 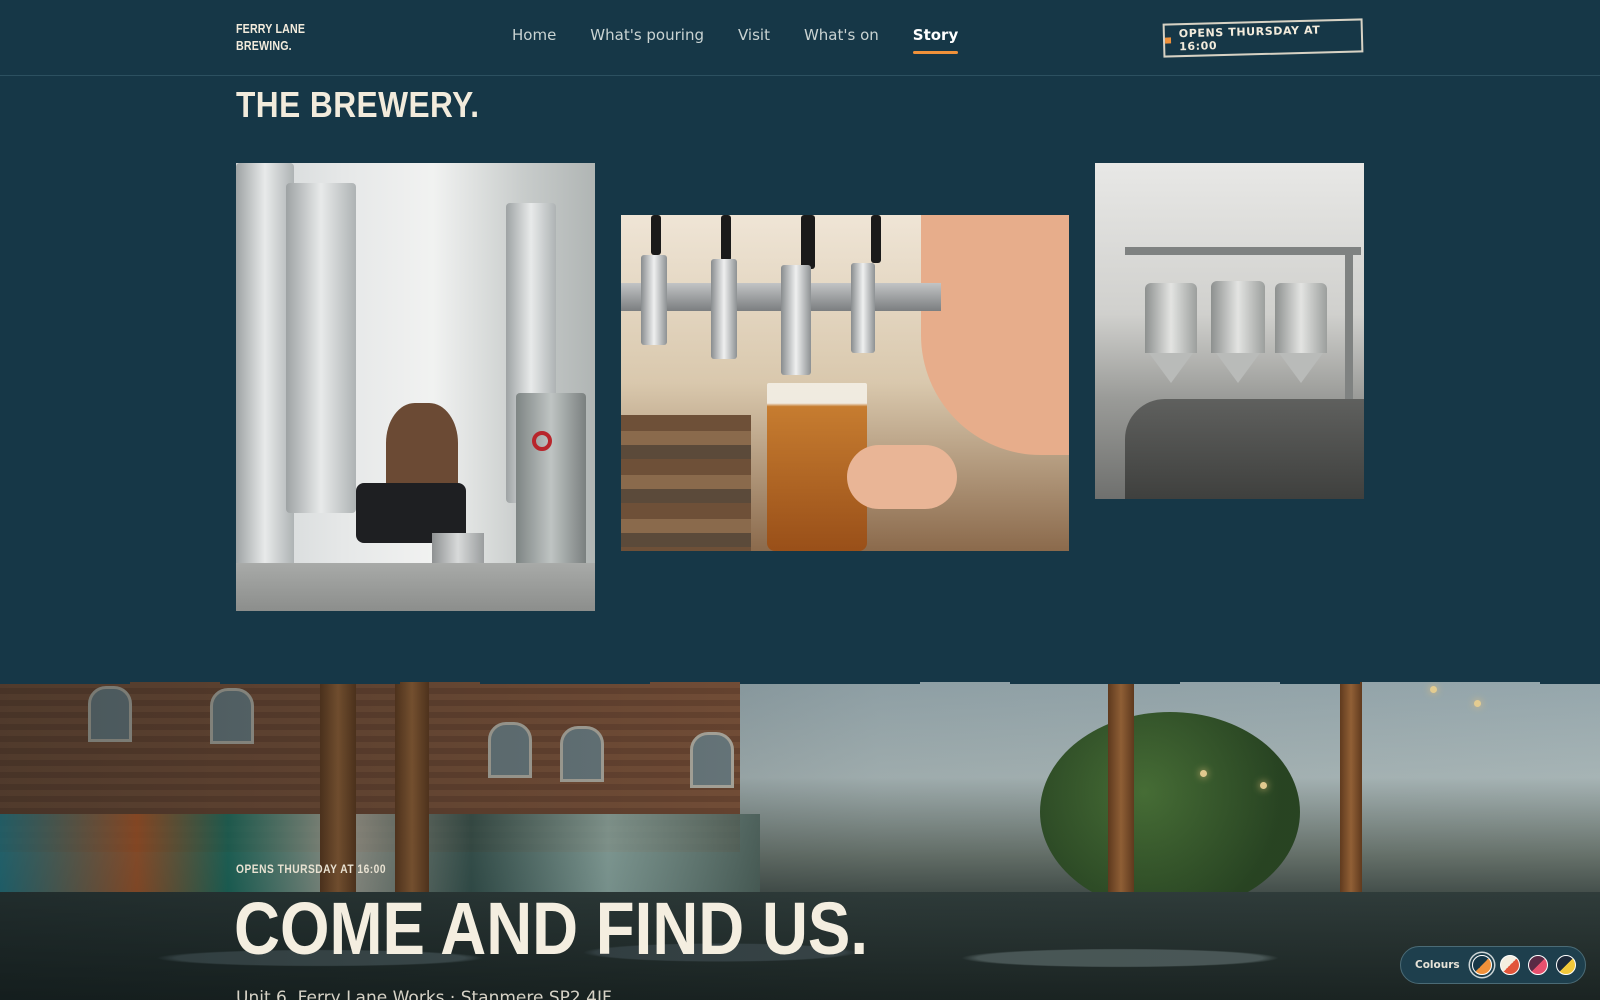 I want to click on opening-status-badge: OPENS THURSDAY AT 16:00, so click(x=1263, y=38).